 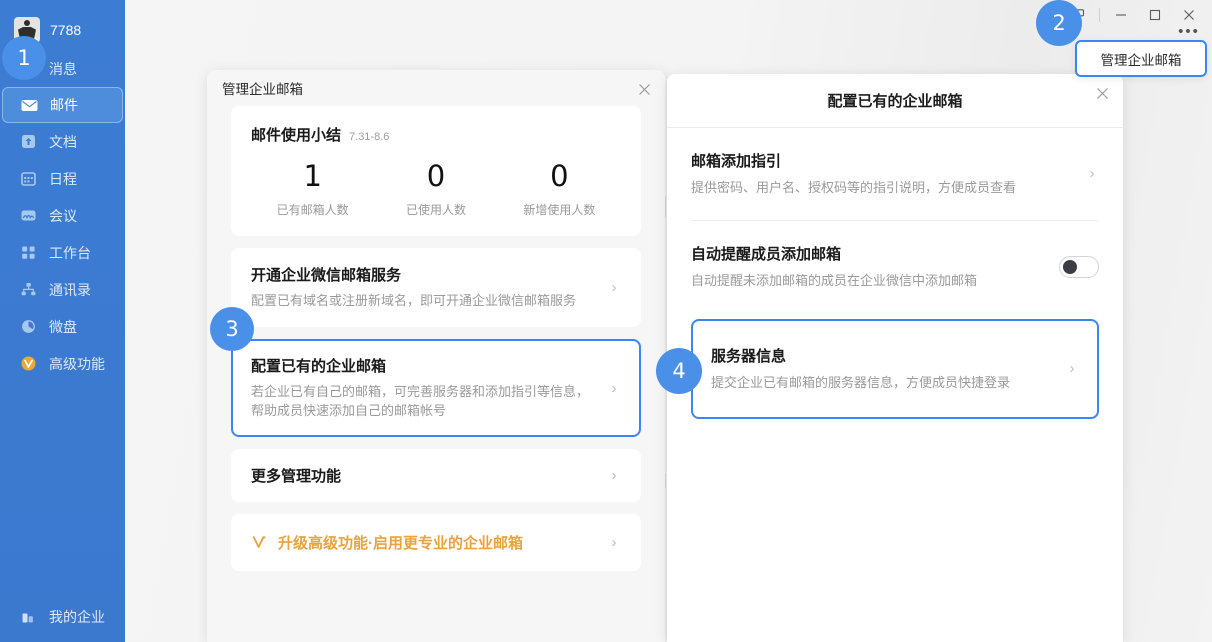 I want to click on sidebar-item-label: 日程, so click(x=63, y=178).